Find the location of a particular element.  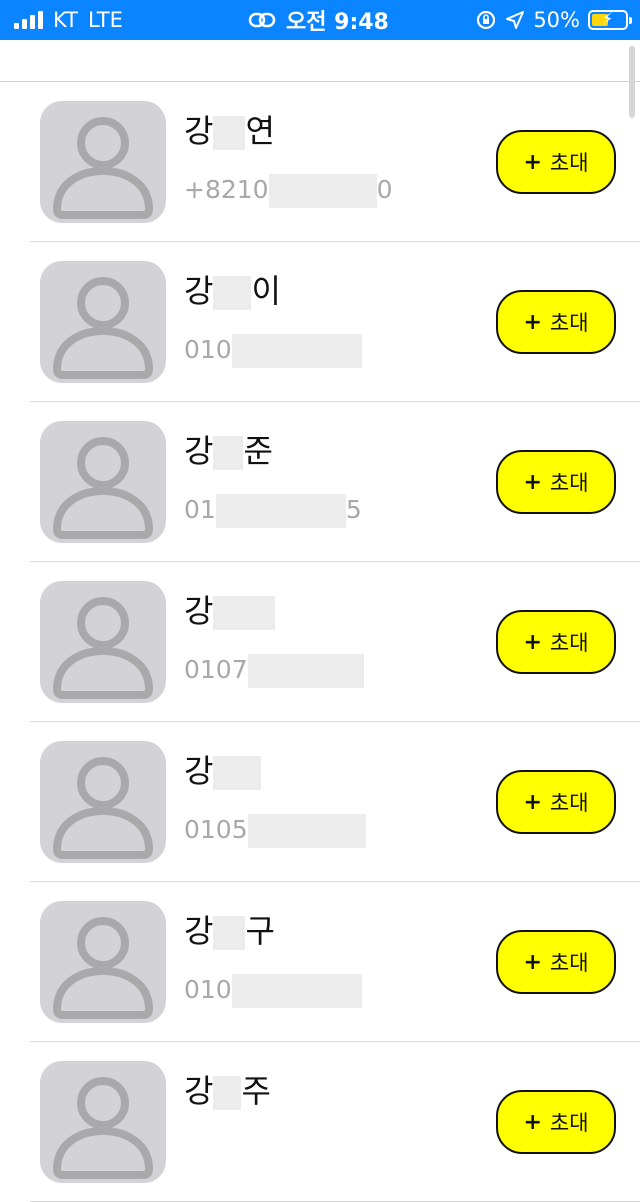

contact-row: 강주 + 초대 is located at coordinates (320, 1122).